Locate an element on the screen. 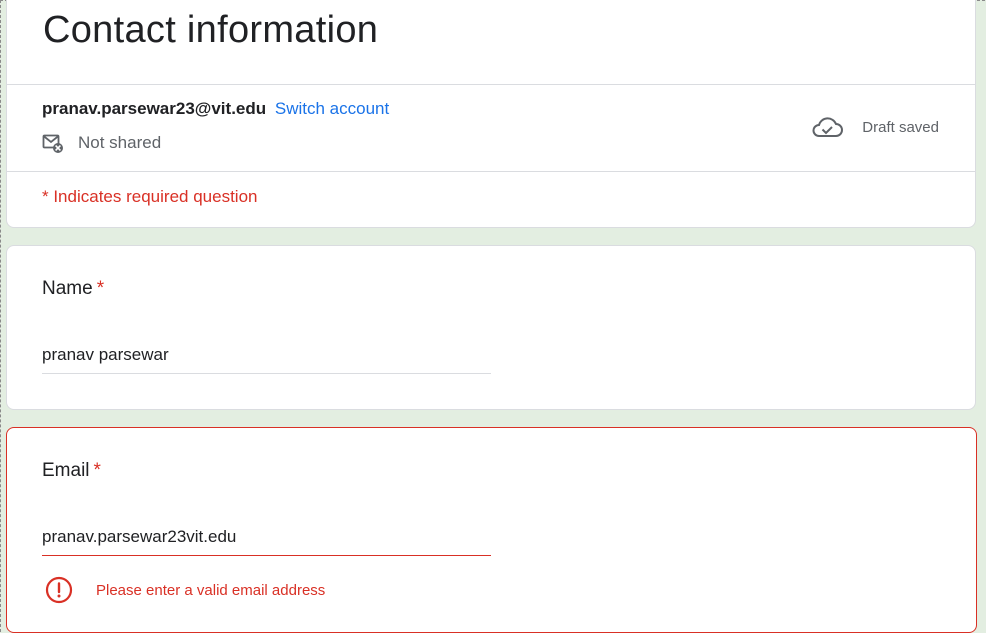  question-label: Name * is located at coordinates (73, 289).